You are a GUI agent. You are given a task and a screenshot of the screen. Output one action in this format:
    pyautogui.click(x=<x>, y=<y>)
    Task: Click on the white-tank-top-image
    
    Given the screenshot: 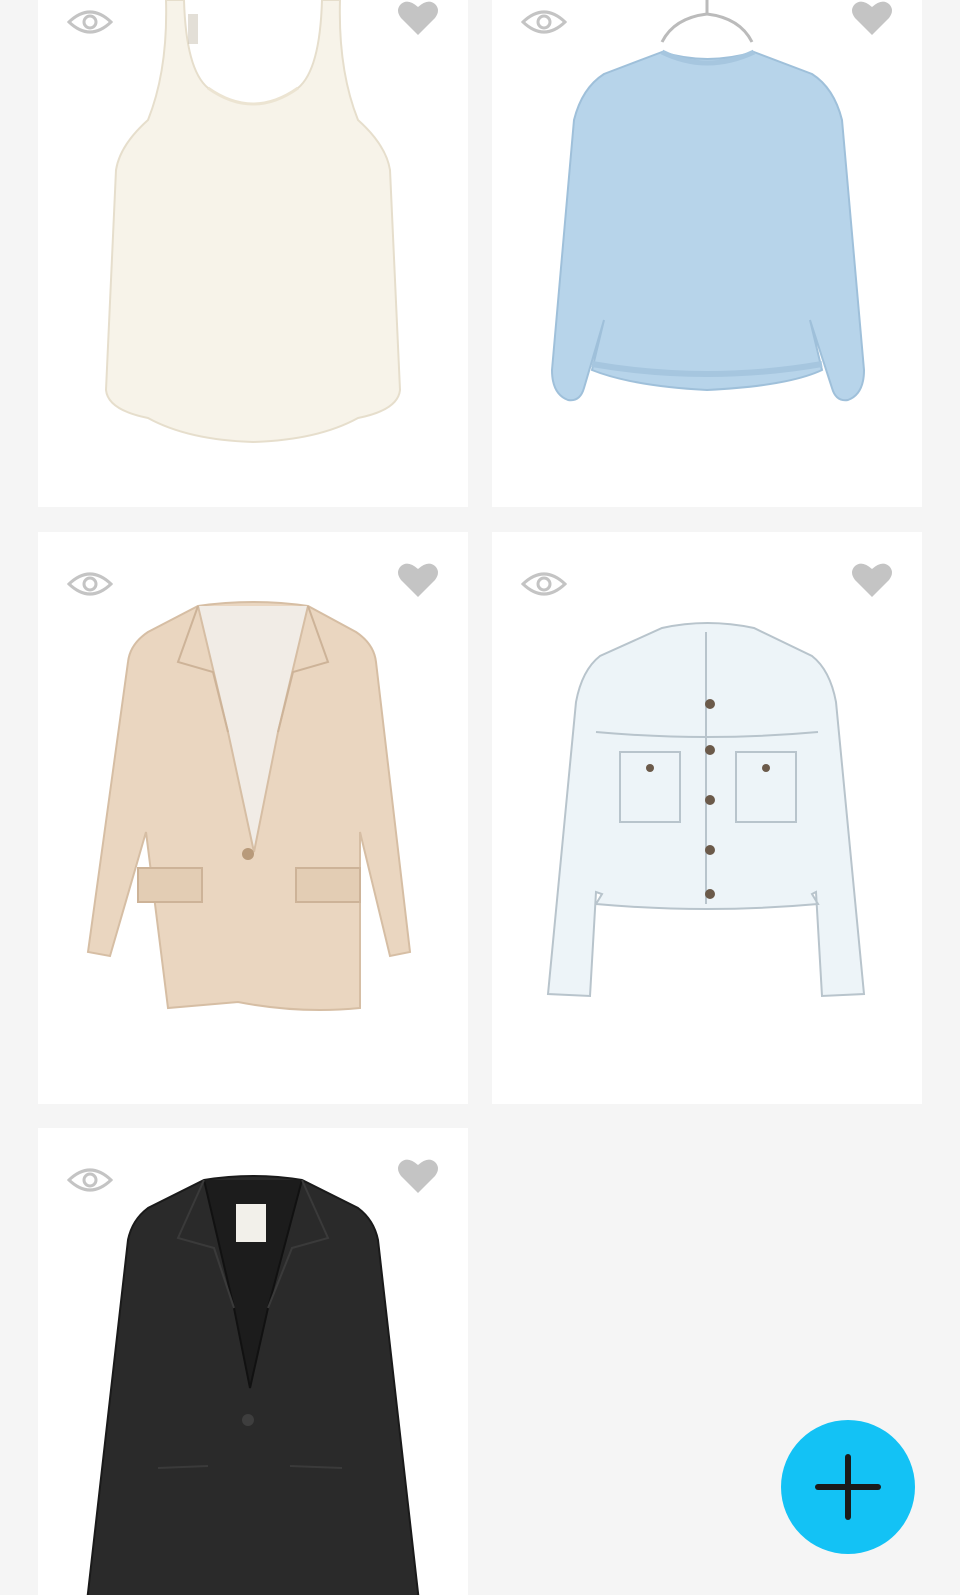 What is the action you would take?
    pyautogui.click(x=253, y=222)
    